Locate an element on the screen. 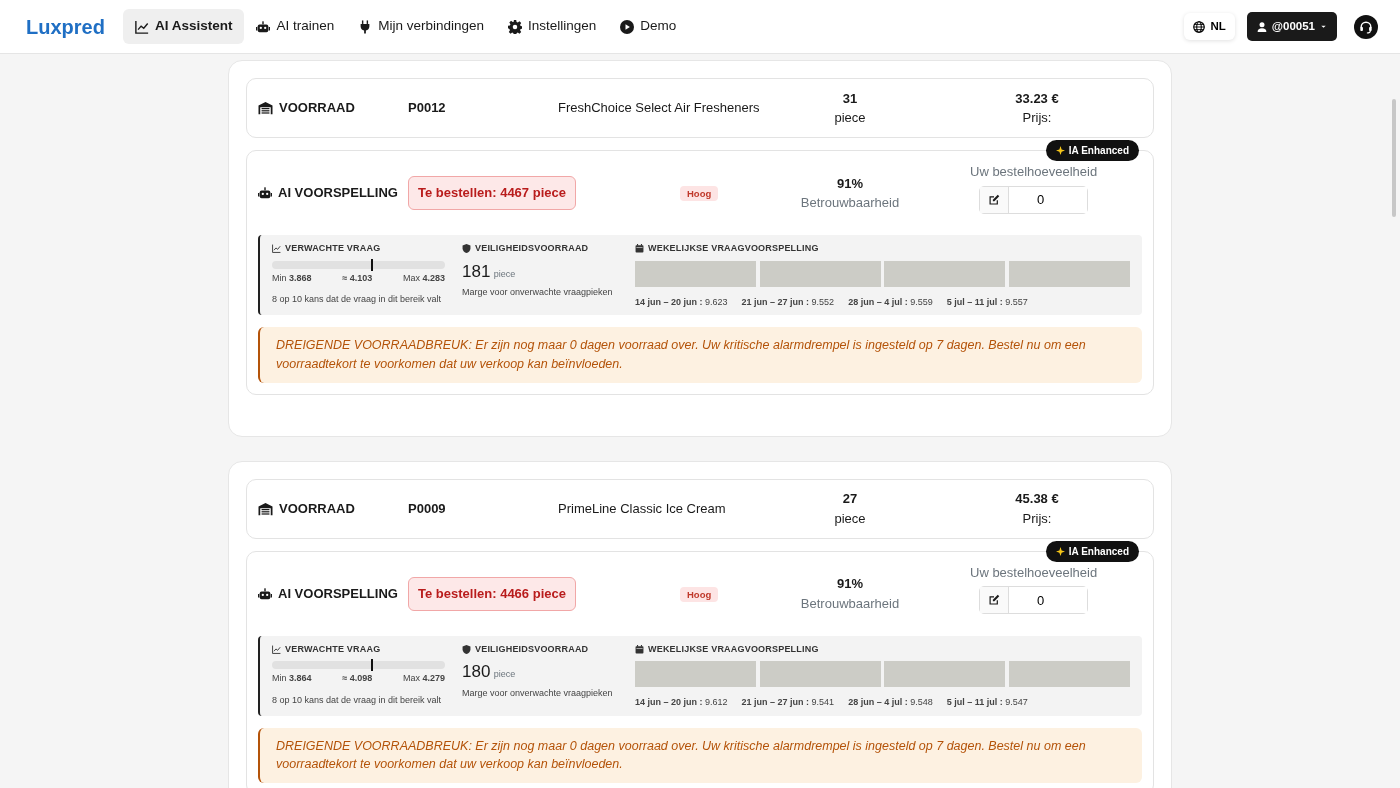 The height and width of the screenshot is (788, 1400). headset-icon is located at coordinates (1366, 26).